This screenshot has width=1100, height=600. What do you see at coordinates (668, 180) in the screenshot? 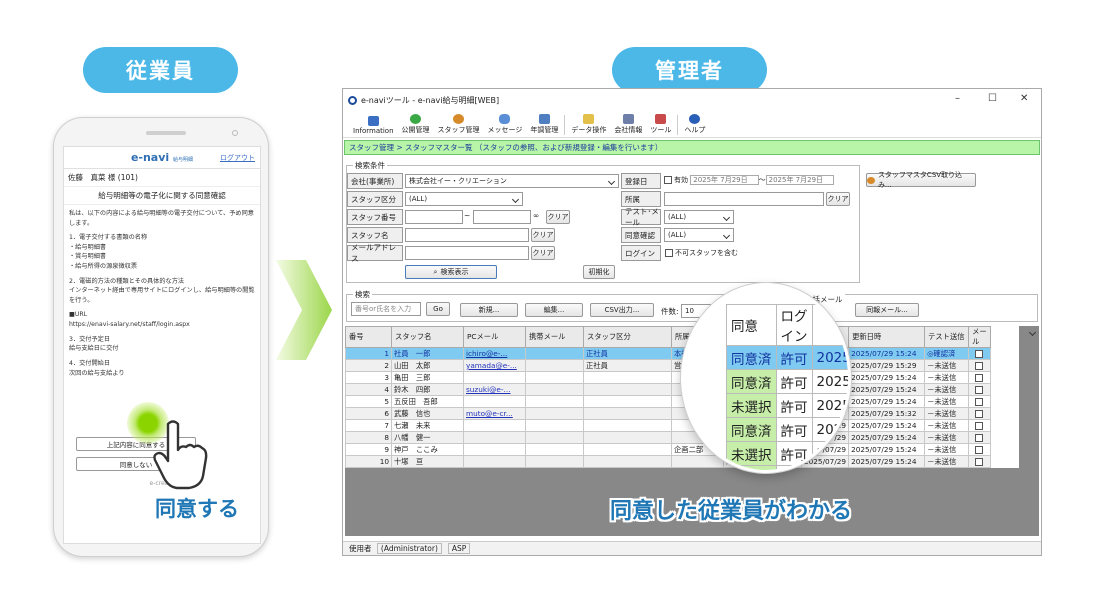
I see `valid-checkbox` at bounding box center [668, 180].